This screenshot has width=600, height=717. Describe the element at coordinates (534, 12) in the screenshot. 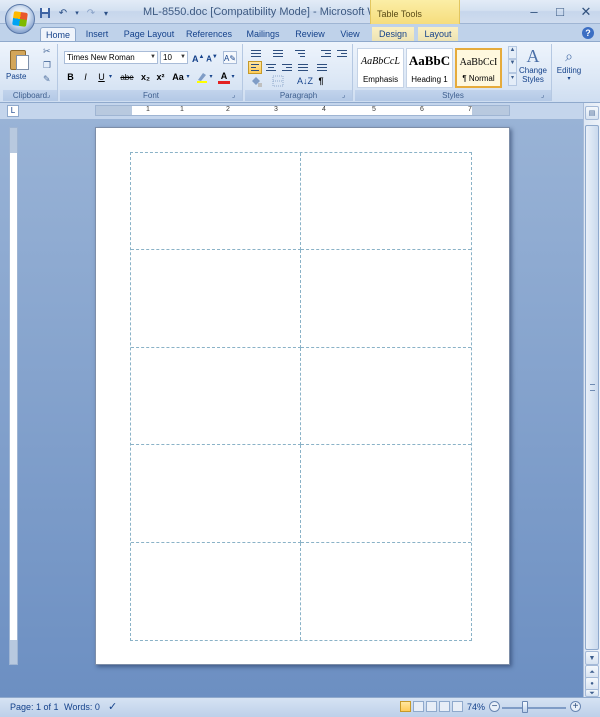

I see `minimize-button: –` at that location.